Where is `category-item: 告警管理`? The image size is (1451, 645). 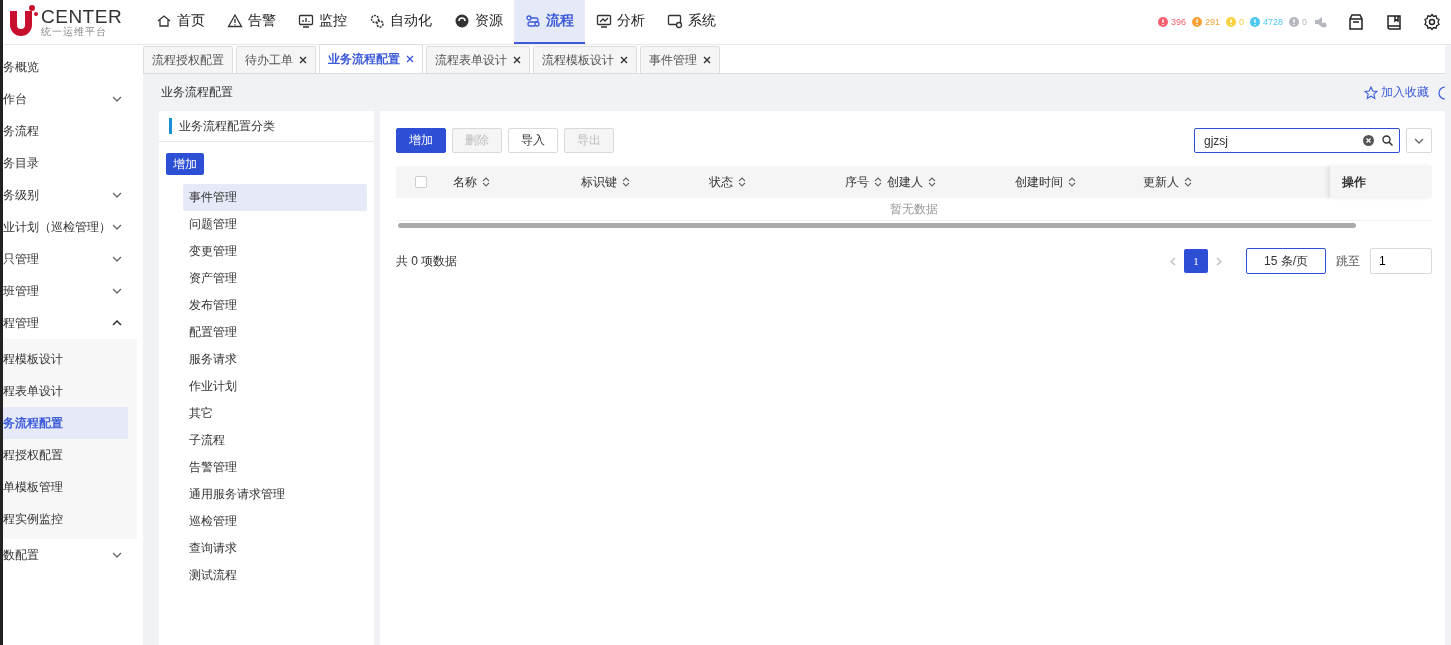 category-item: 告警管理 is located at coordinates (275, 467).